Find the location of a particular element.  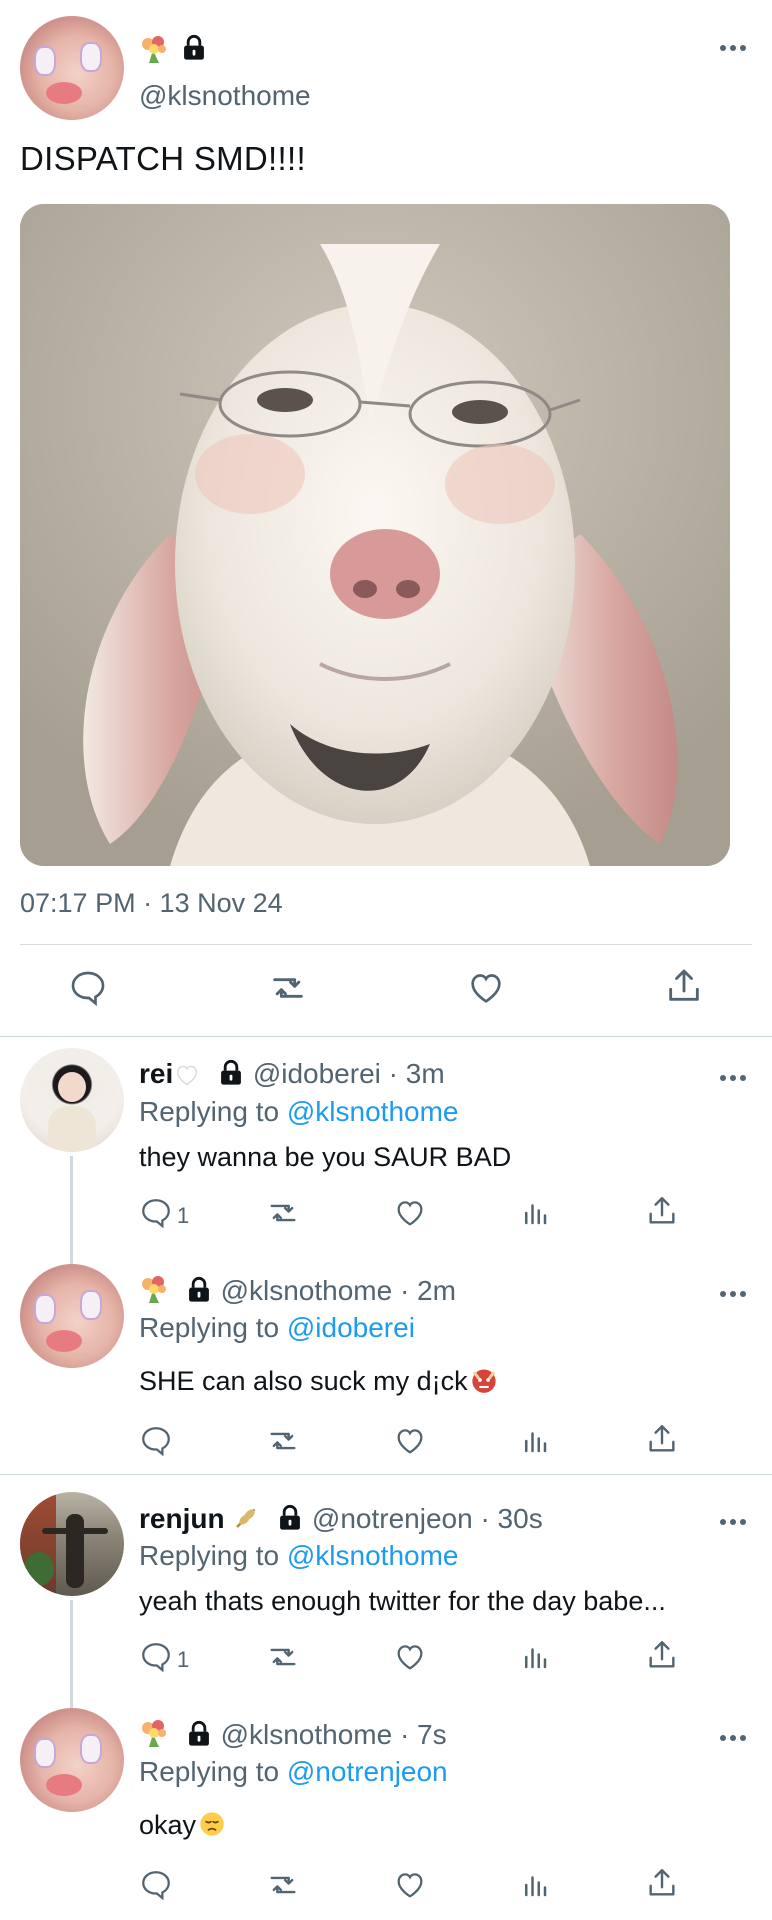

reply-text-line: SHE can also suck my d¡ck is located at coordinates (318, 1381).